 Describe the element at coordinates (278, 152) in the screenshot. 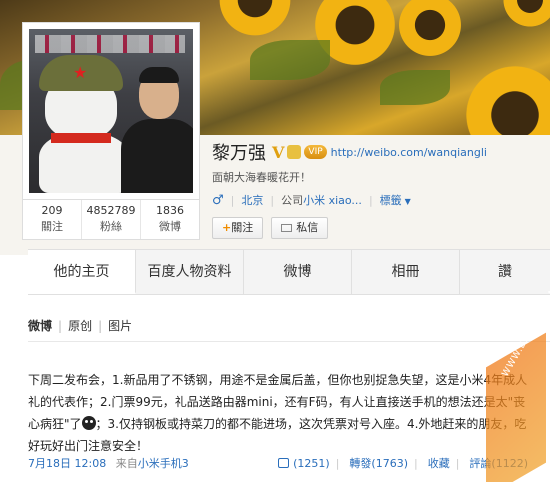

I see `verified-icon: V` at that location.